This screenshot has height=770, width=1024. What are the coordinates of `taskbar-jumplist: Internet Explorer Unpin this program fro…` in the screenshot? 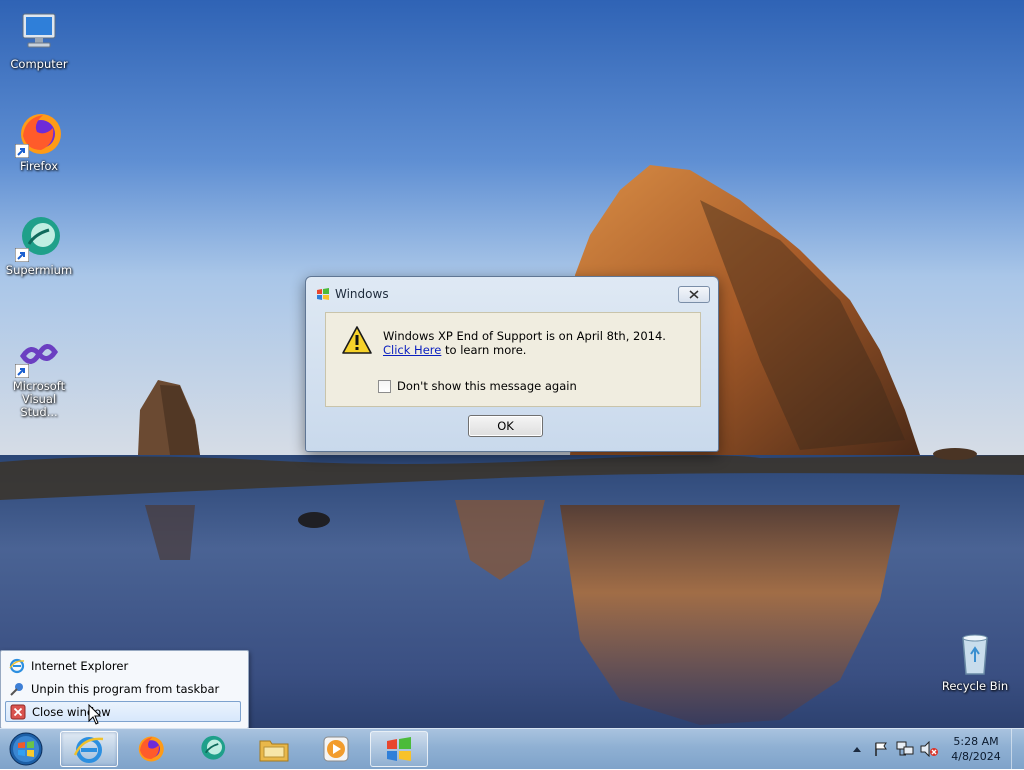 It's located at (124, 689).